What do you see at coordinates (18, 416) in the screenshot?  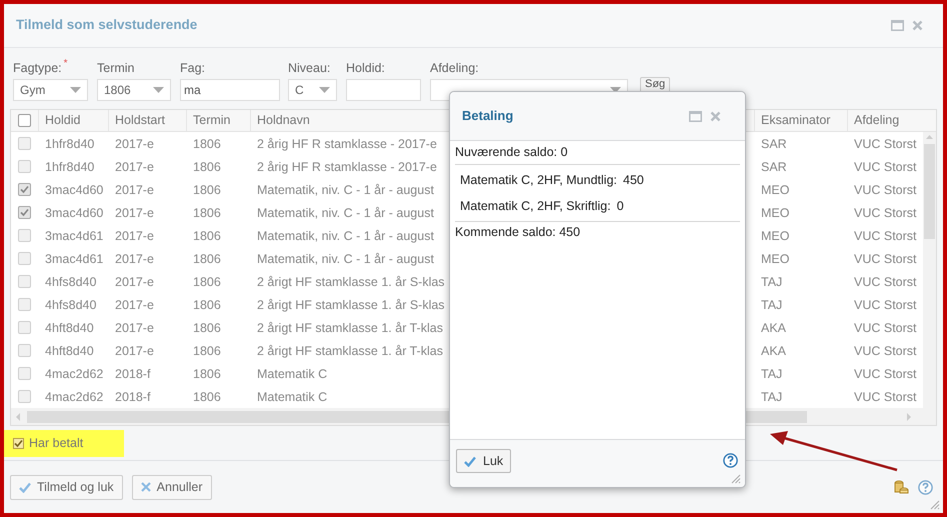 I see `scroll-left-icon` at bounding box center [18, 416].